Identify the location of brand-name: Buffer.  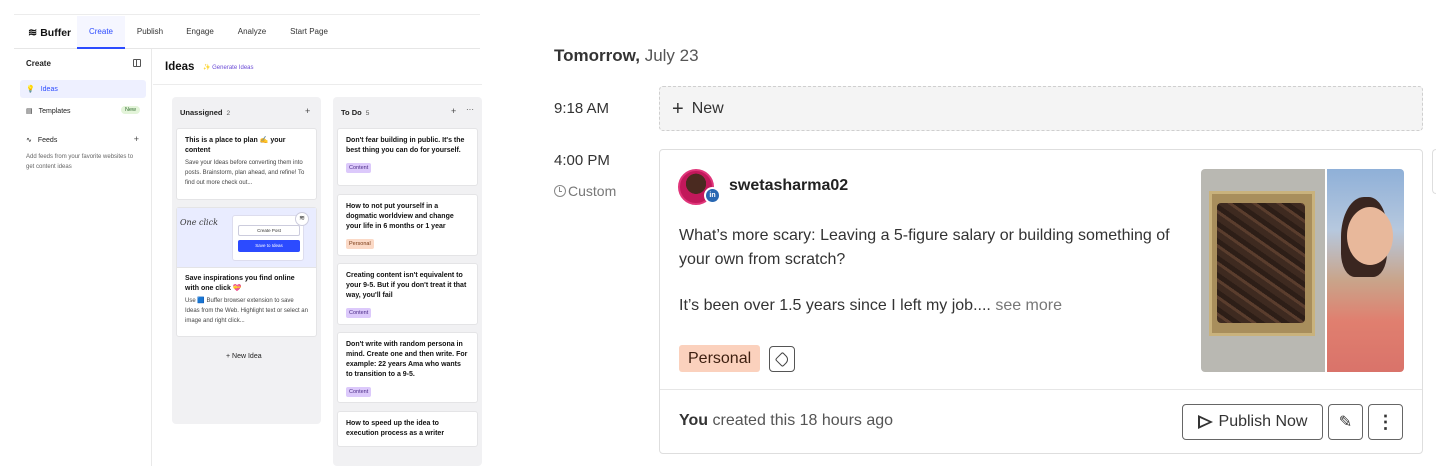
(56, 32).